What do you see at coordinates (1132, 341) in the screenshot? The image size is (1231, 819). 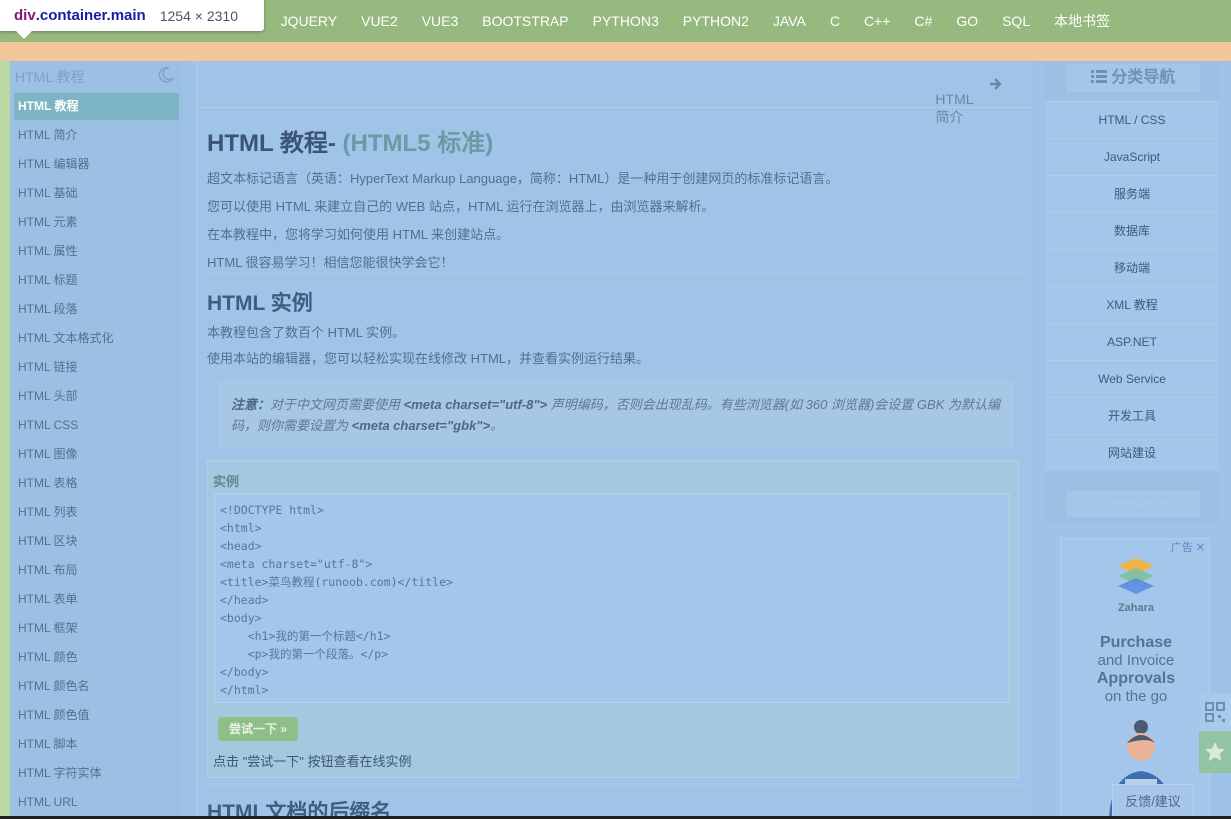 I see `category-item: ASP.NET` at bounding box center [1132, 341].